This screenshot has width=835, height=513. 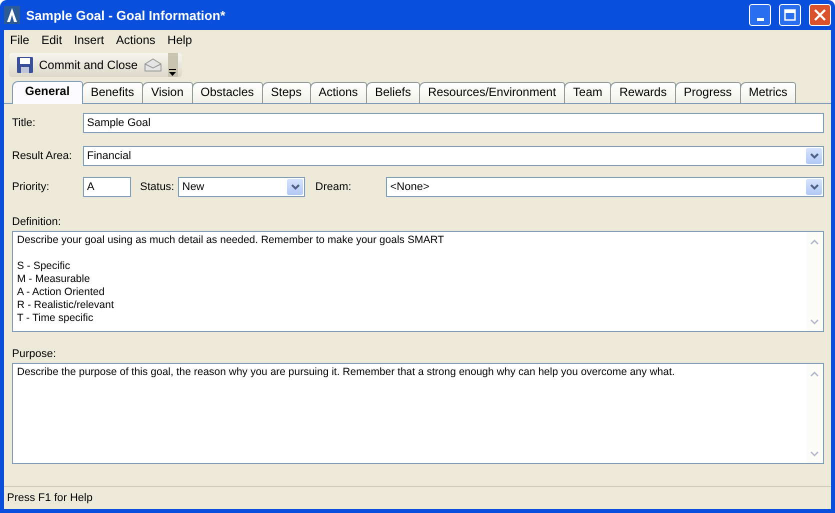 What do you see at coordinates (37, 222) in the screenshot?
I see `field-label: Definition:` at bounding box center [37, 222].